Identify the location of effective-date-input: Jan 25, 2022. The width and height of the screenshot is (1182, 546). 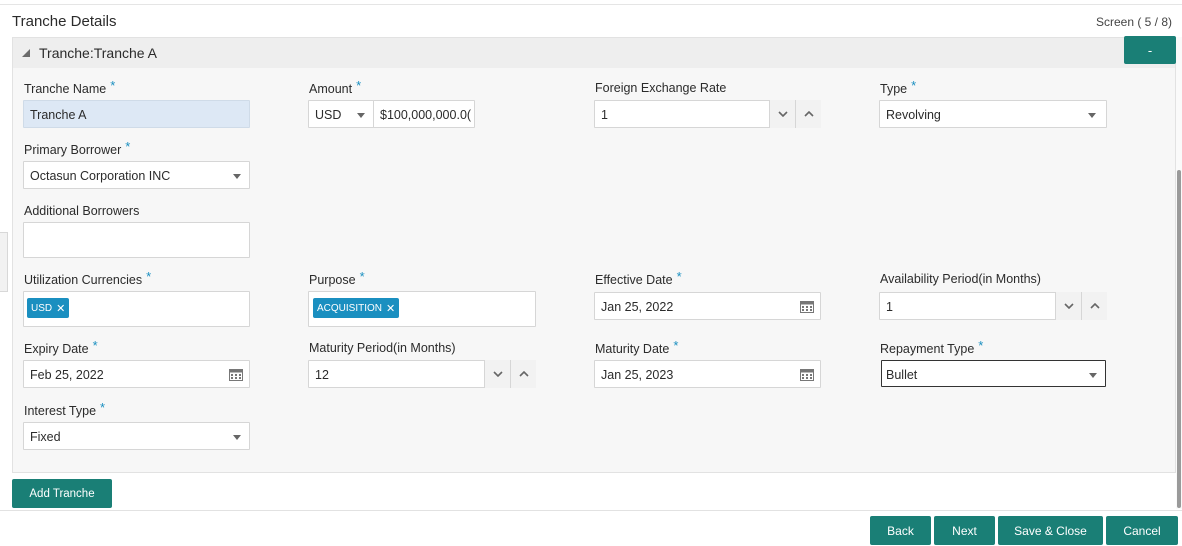
(707, 306).